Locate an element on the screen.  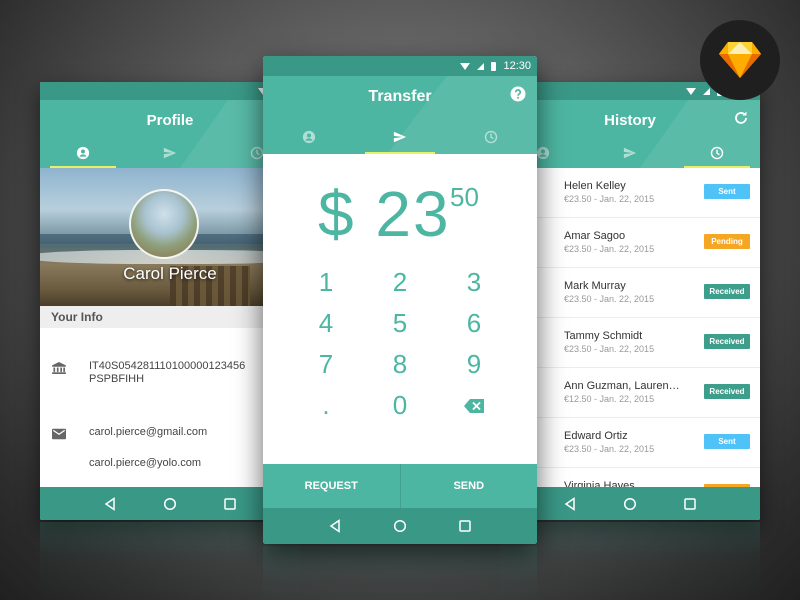
backspace-icon is located at coordinates (474, 405).